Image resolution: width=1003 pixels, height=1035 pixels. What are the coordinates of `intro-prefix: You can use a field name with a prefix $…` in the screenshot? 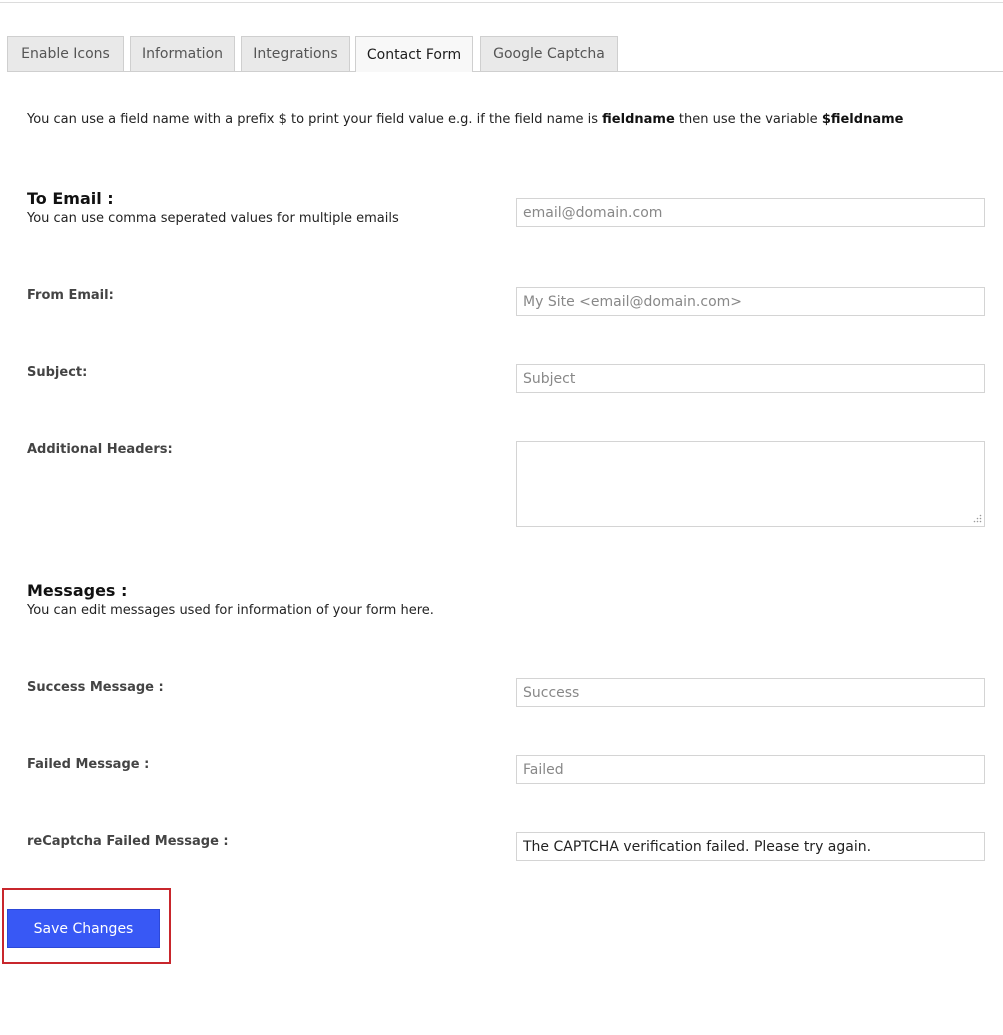 It's located at (315, 119).